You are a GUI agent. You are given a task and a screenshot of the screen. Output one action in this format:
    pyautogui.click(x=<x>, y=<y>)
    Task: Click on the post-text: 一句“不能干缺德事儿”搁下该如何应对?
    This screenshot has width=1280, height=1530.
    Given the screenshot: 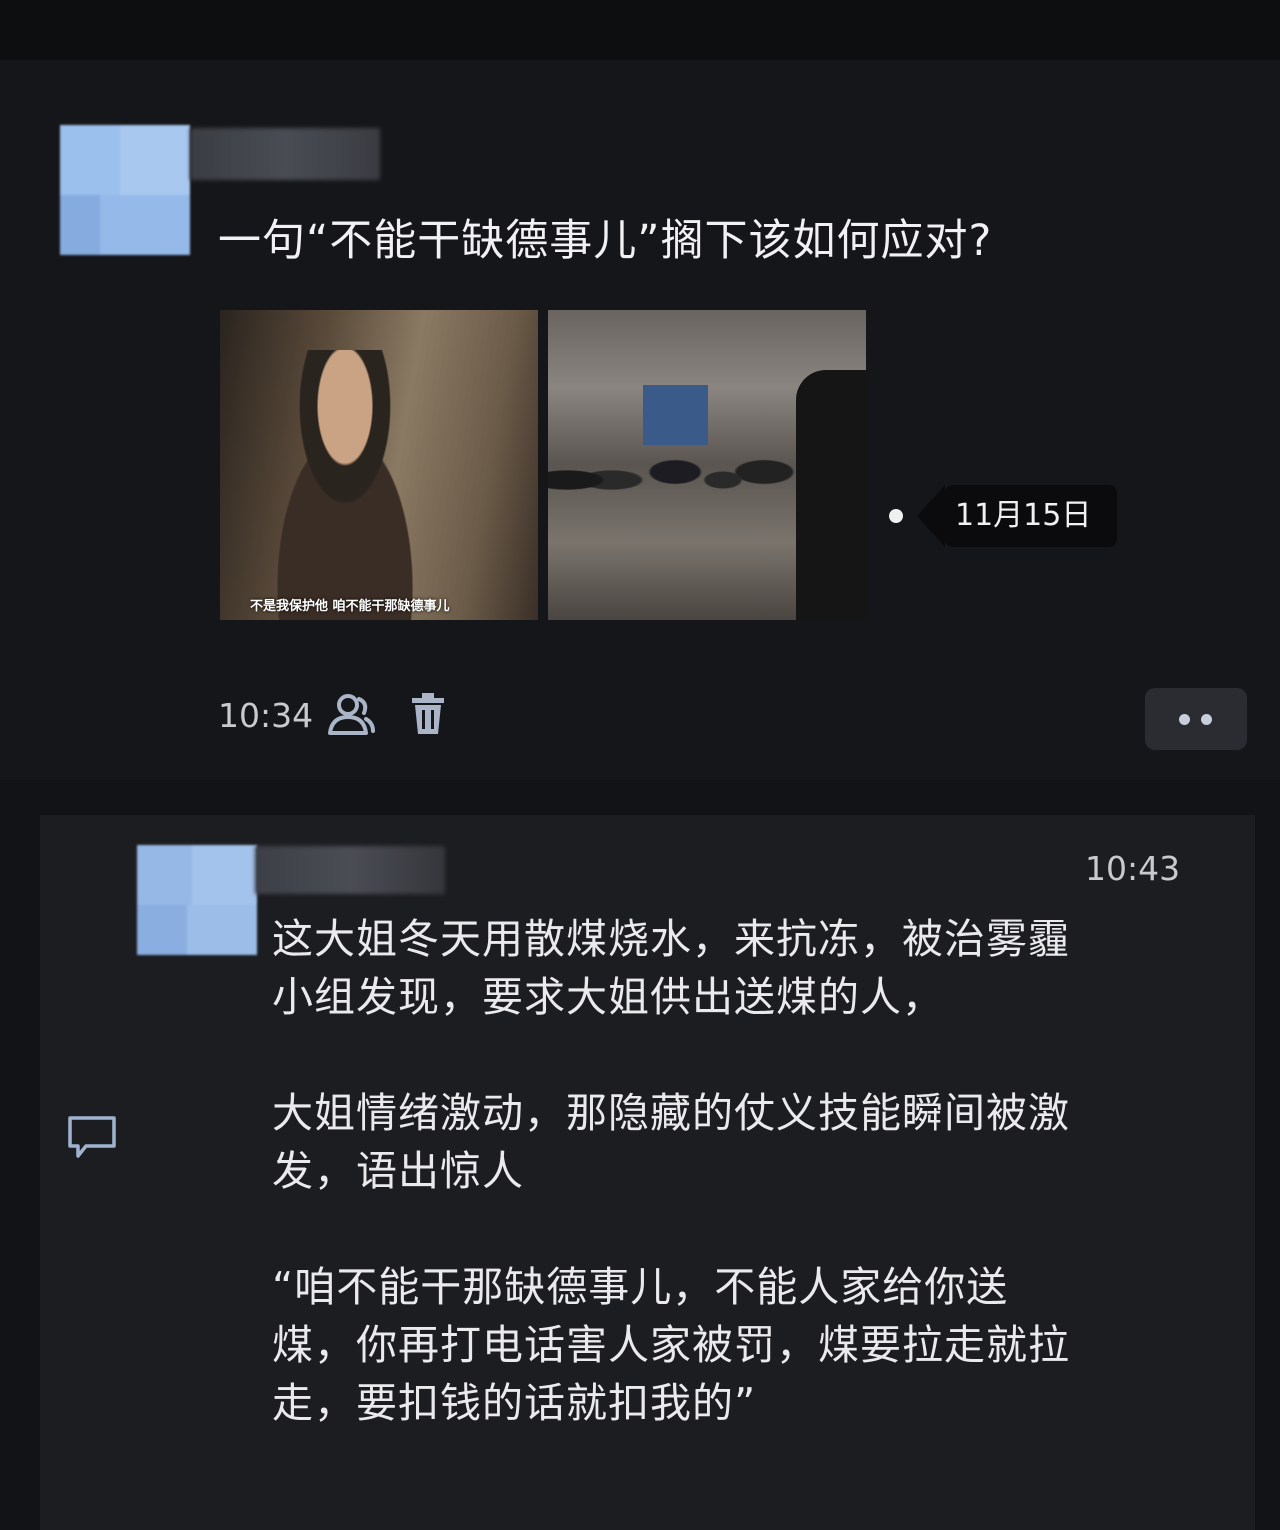 What is the action you would take?
    pyautogui.click(x=605, y=241)
    